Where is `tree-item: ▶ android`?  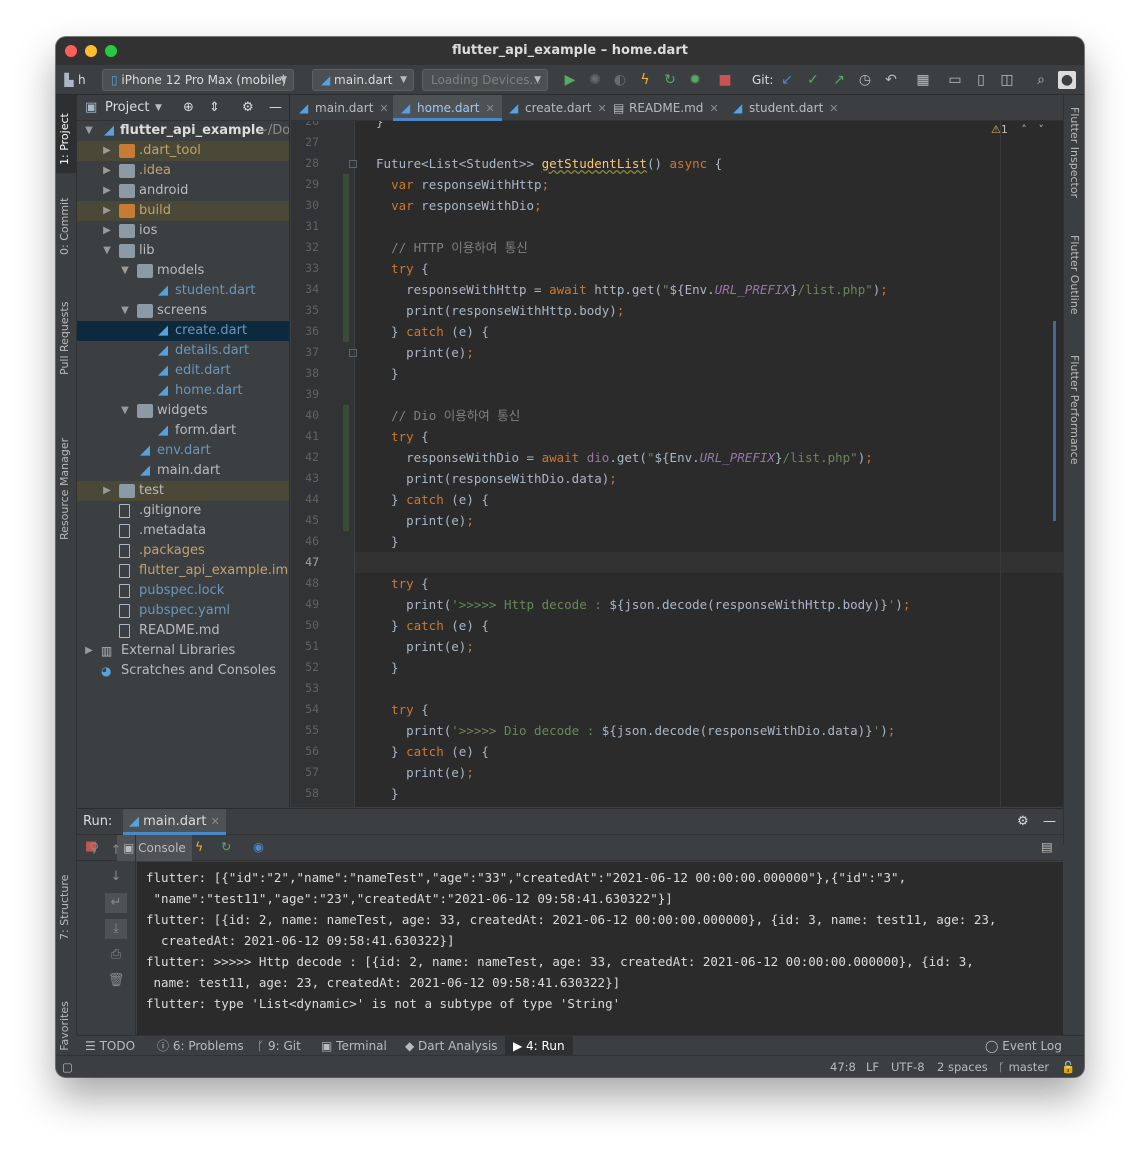
tree-item: ▶ android is located at coordinates (183, 191).